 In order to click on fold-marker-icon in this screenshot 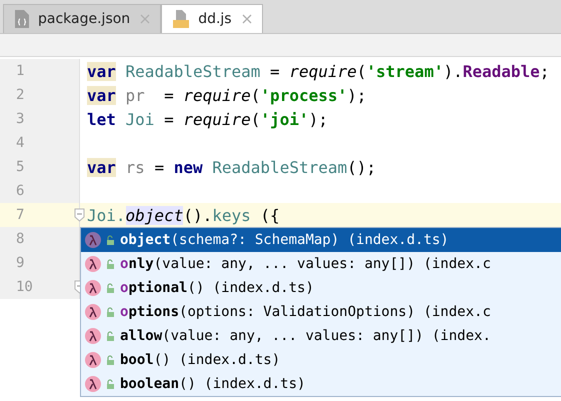, I will do `click(79, 215)`.